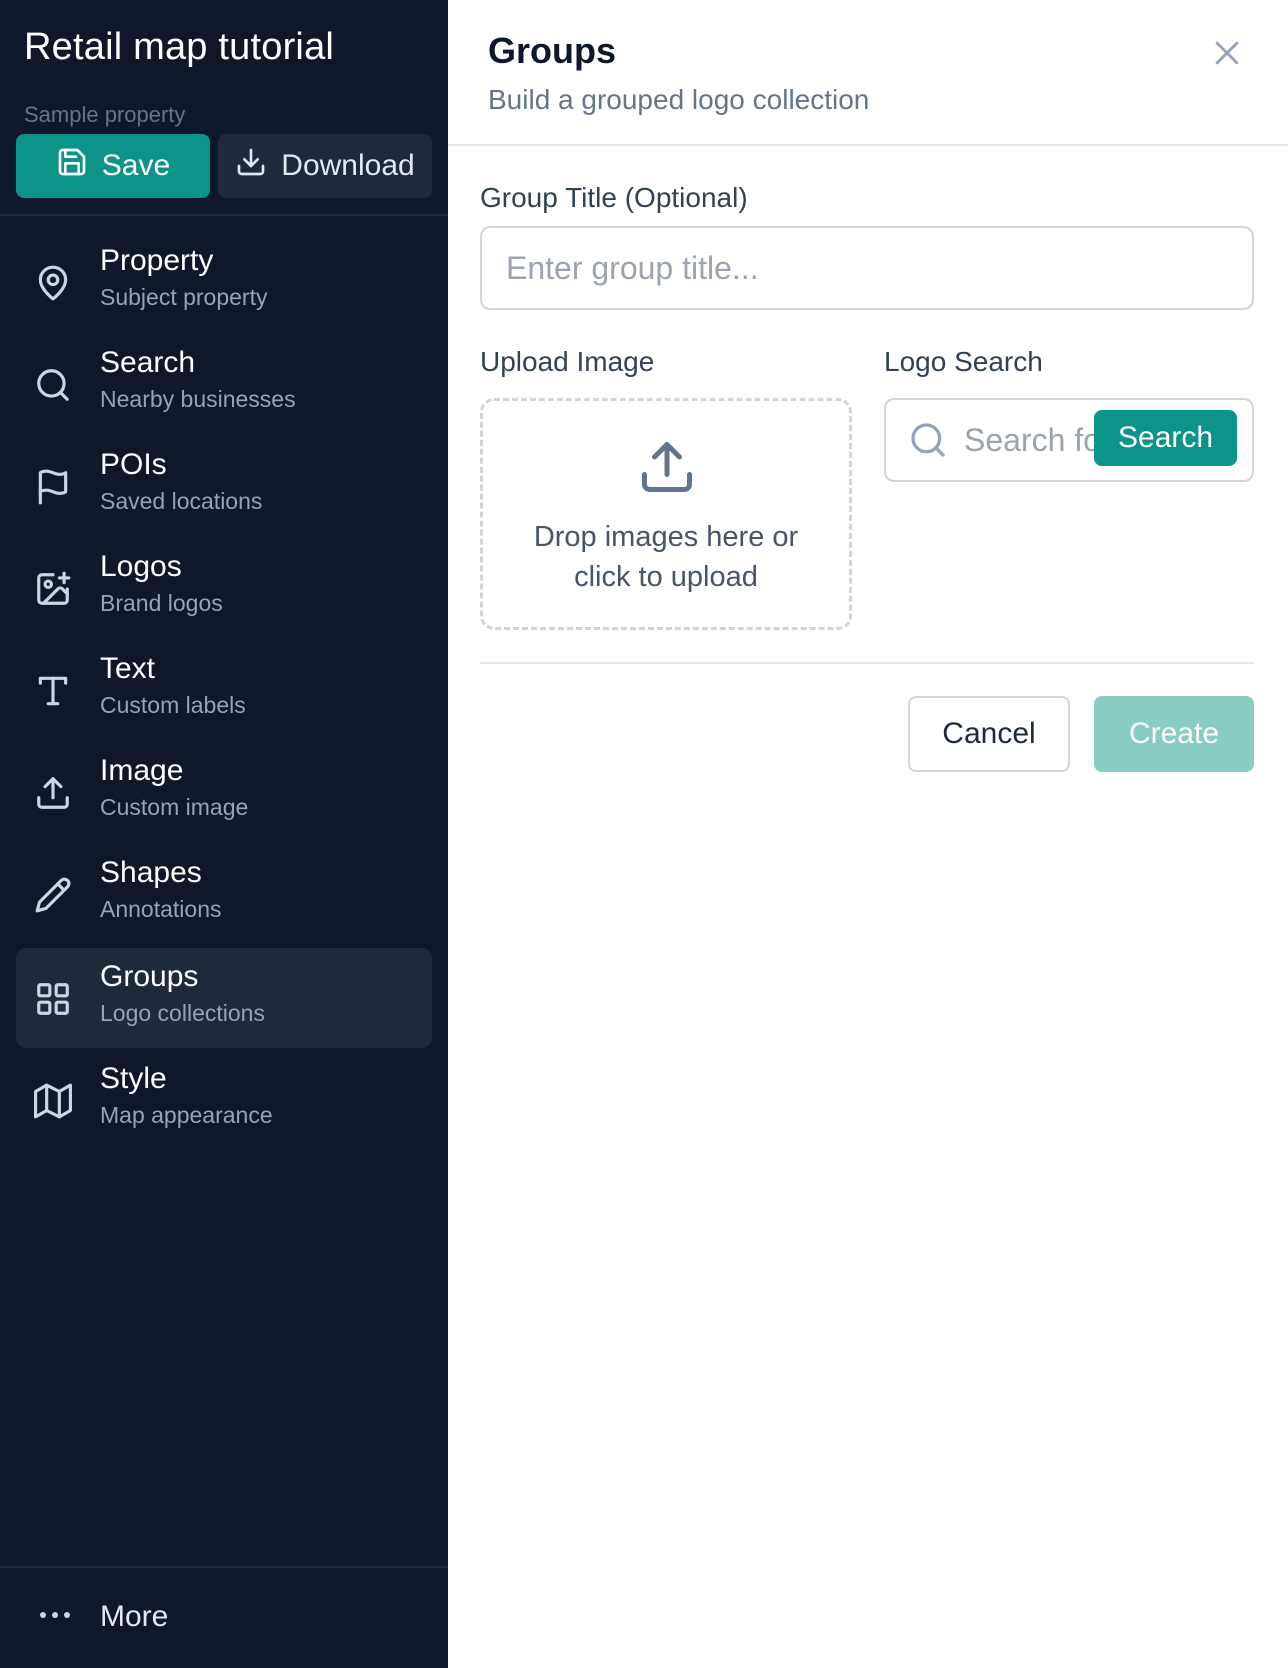 This screenshot has height=1668, width=1288. Describe the element at coordinates (1227, 57) in the screenshot. I see `close-icon` at that location.